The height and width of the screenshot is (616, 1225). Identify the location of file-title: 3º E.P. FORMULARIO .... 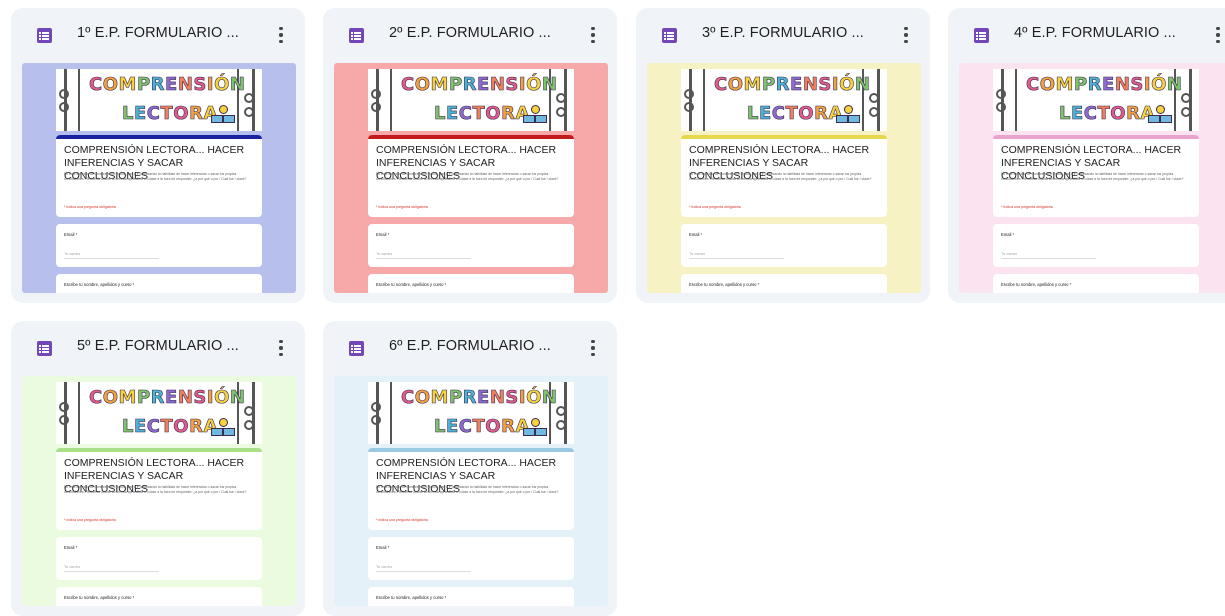
(783, 33).